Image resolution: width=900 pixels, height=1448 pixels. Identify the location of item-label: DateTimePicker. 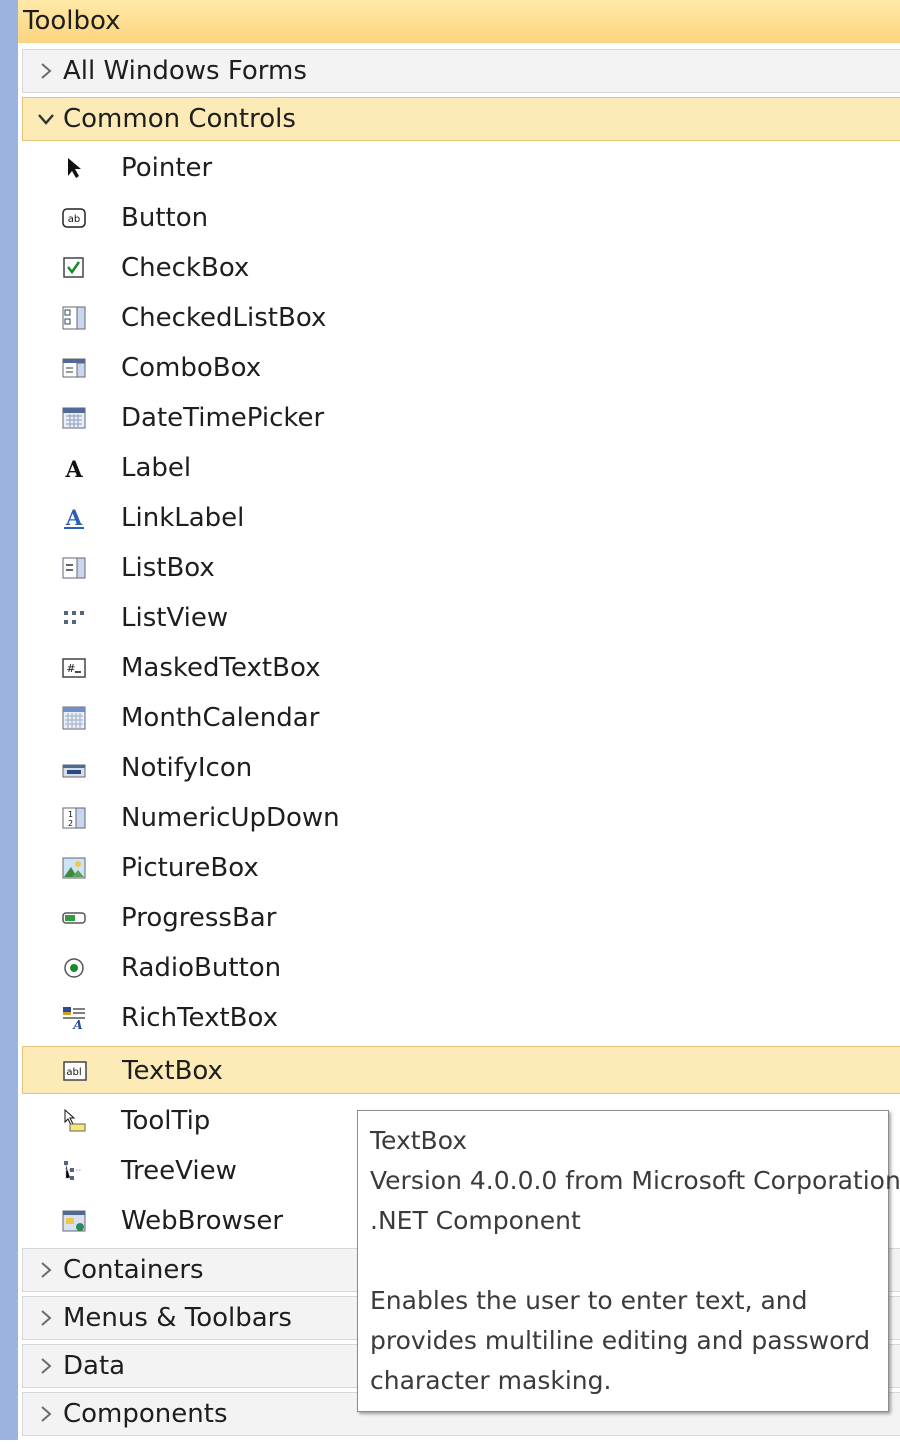
(223, 418).